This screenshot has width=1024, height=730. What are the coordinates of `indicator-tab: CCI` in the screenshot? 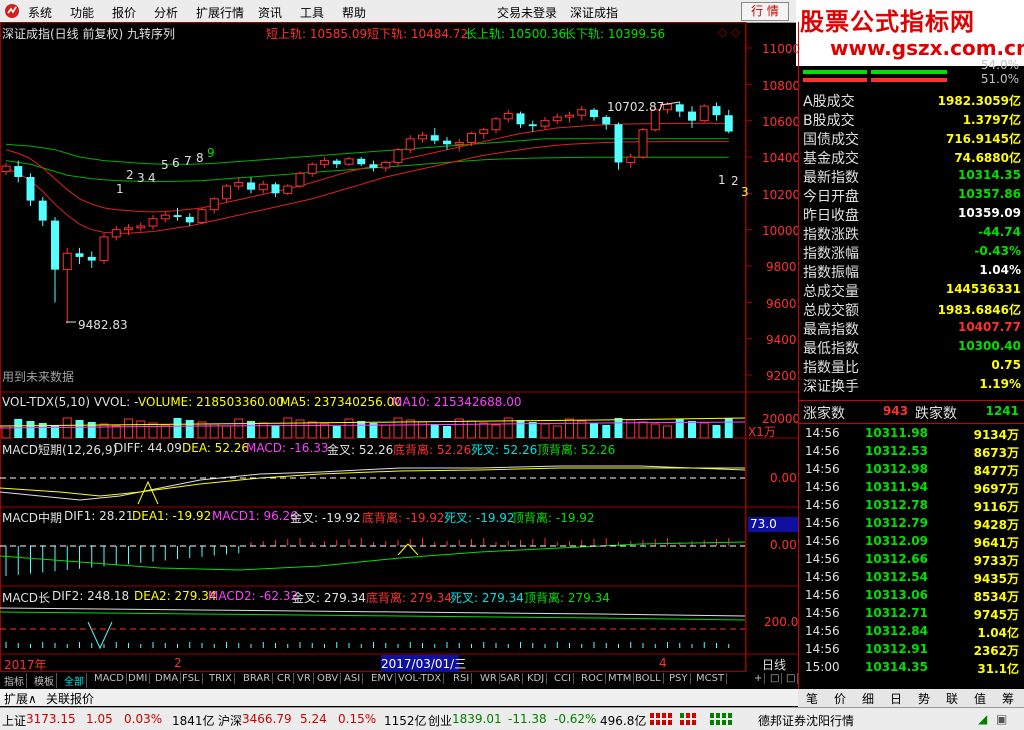 It's located at (563, 678).